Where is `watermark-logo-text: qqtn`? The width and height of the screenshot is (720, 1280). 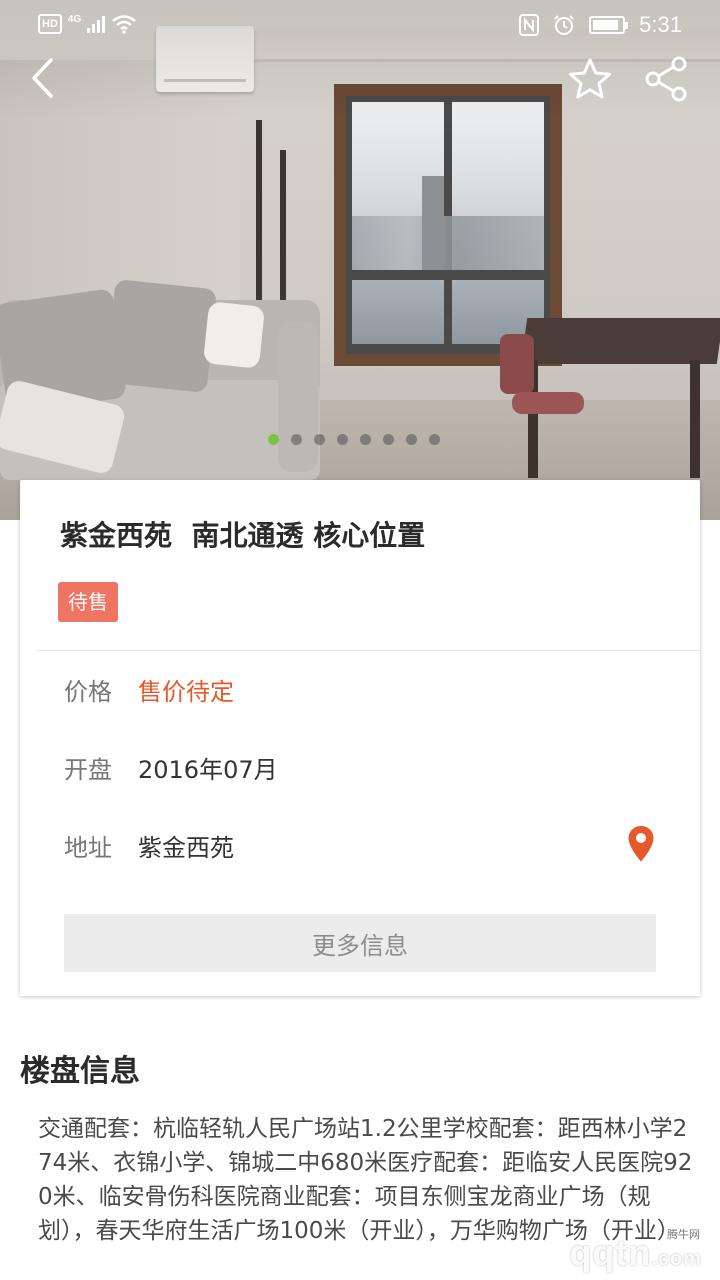
watermark-logo-text: qqtn is located at coordinates (610, 1252).